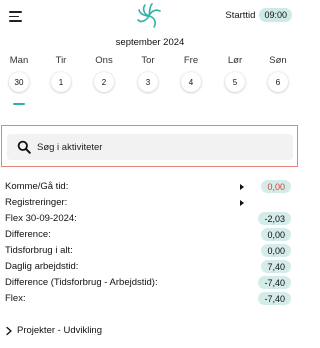  Describe the element at coordinates (15, 298) in the screenshot. I see `row-label: Flex:` at that location.